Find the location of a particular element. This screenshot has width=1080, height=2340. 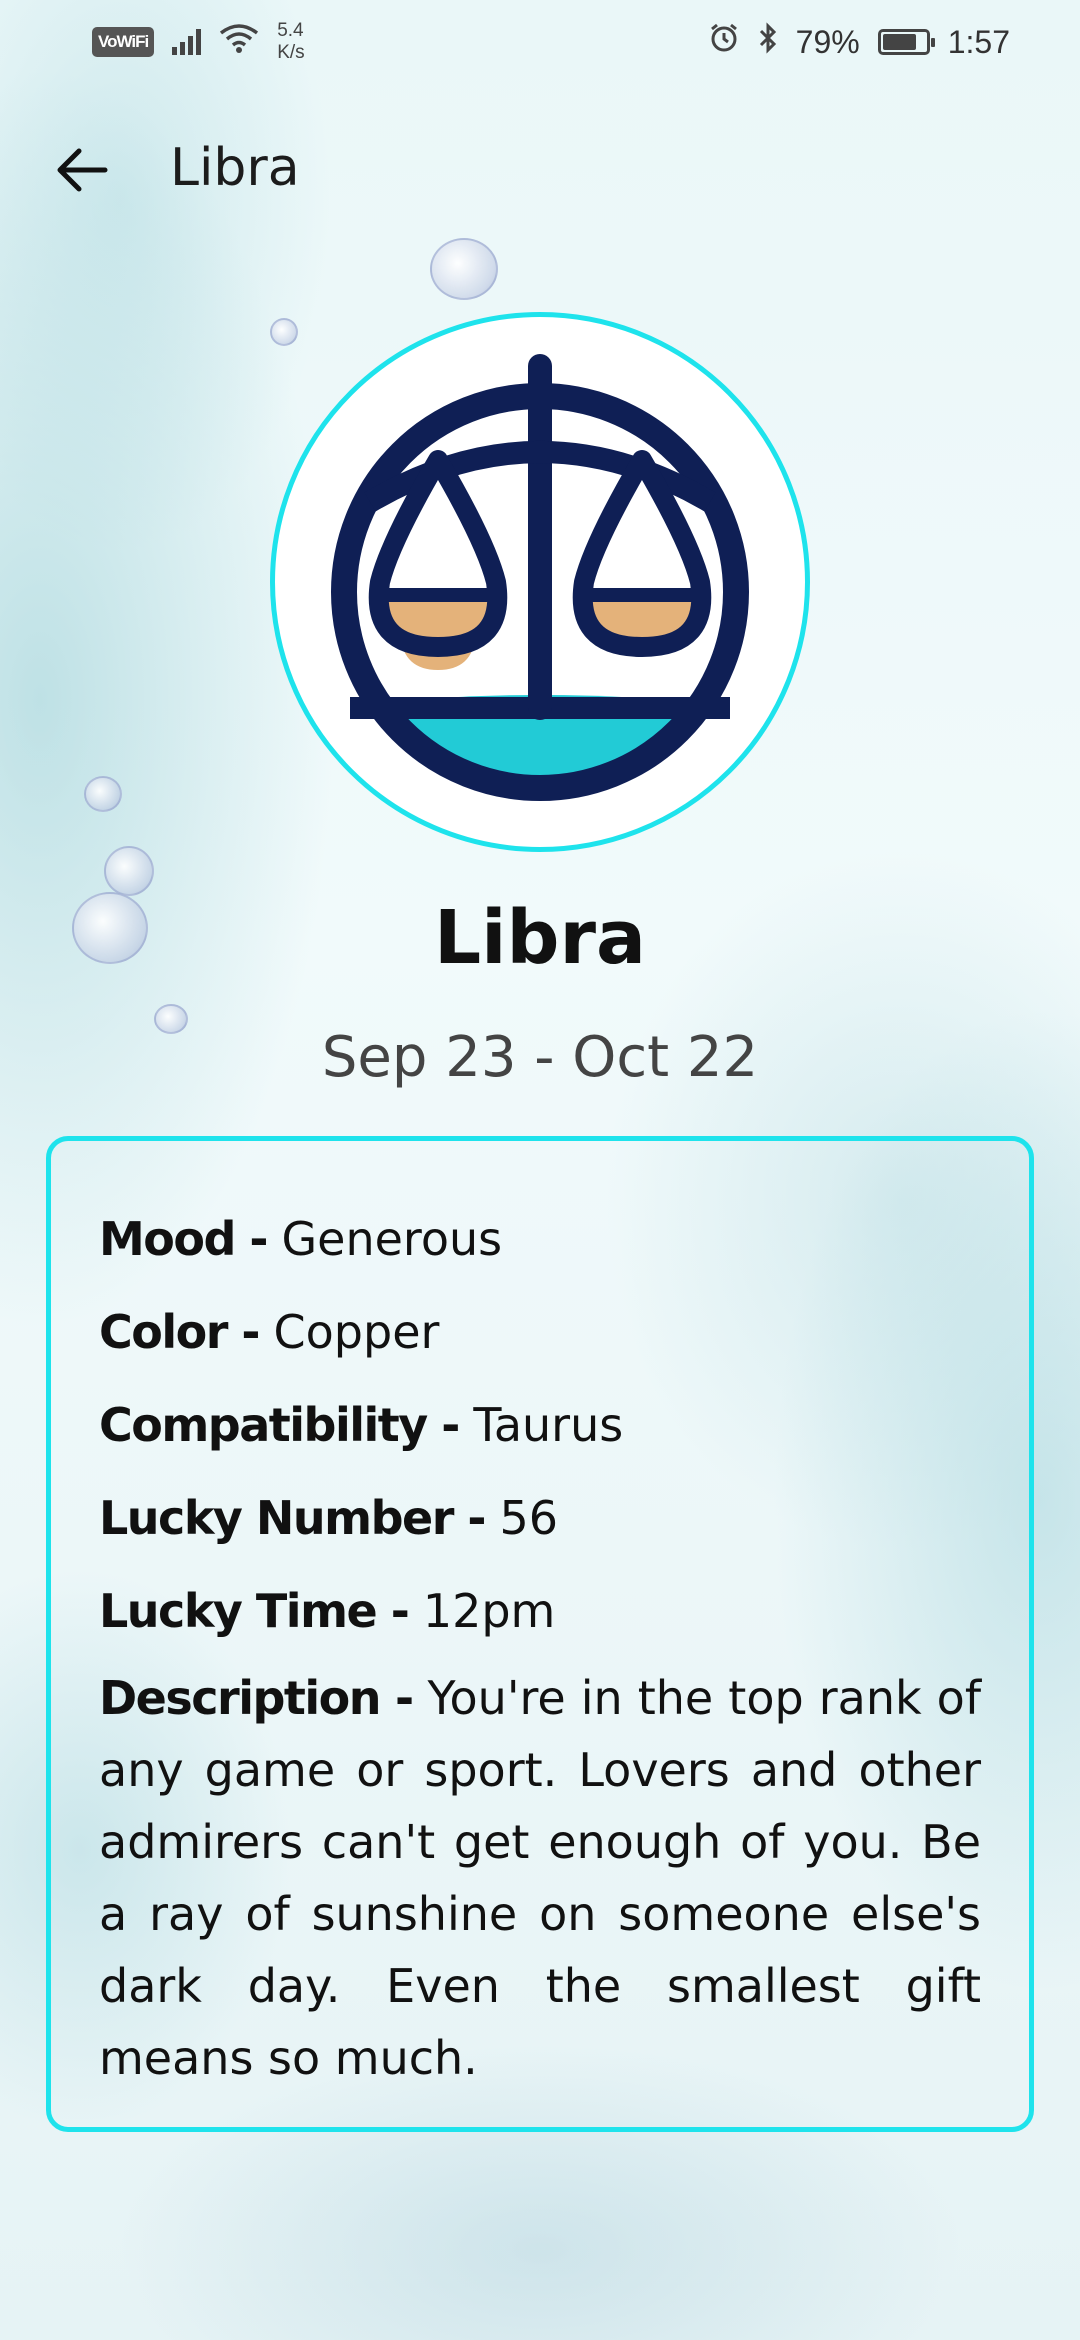

status-left: VoWiFi 5.4 K/s is located at coordinates (198, 42).